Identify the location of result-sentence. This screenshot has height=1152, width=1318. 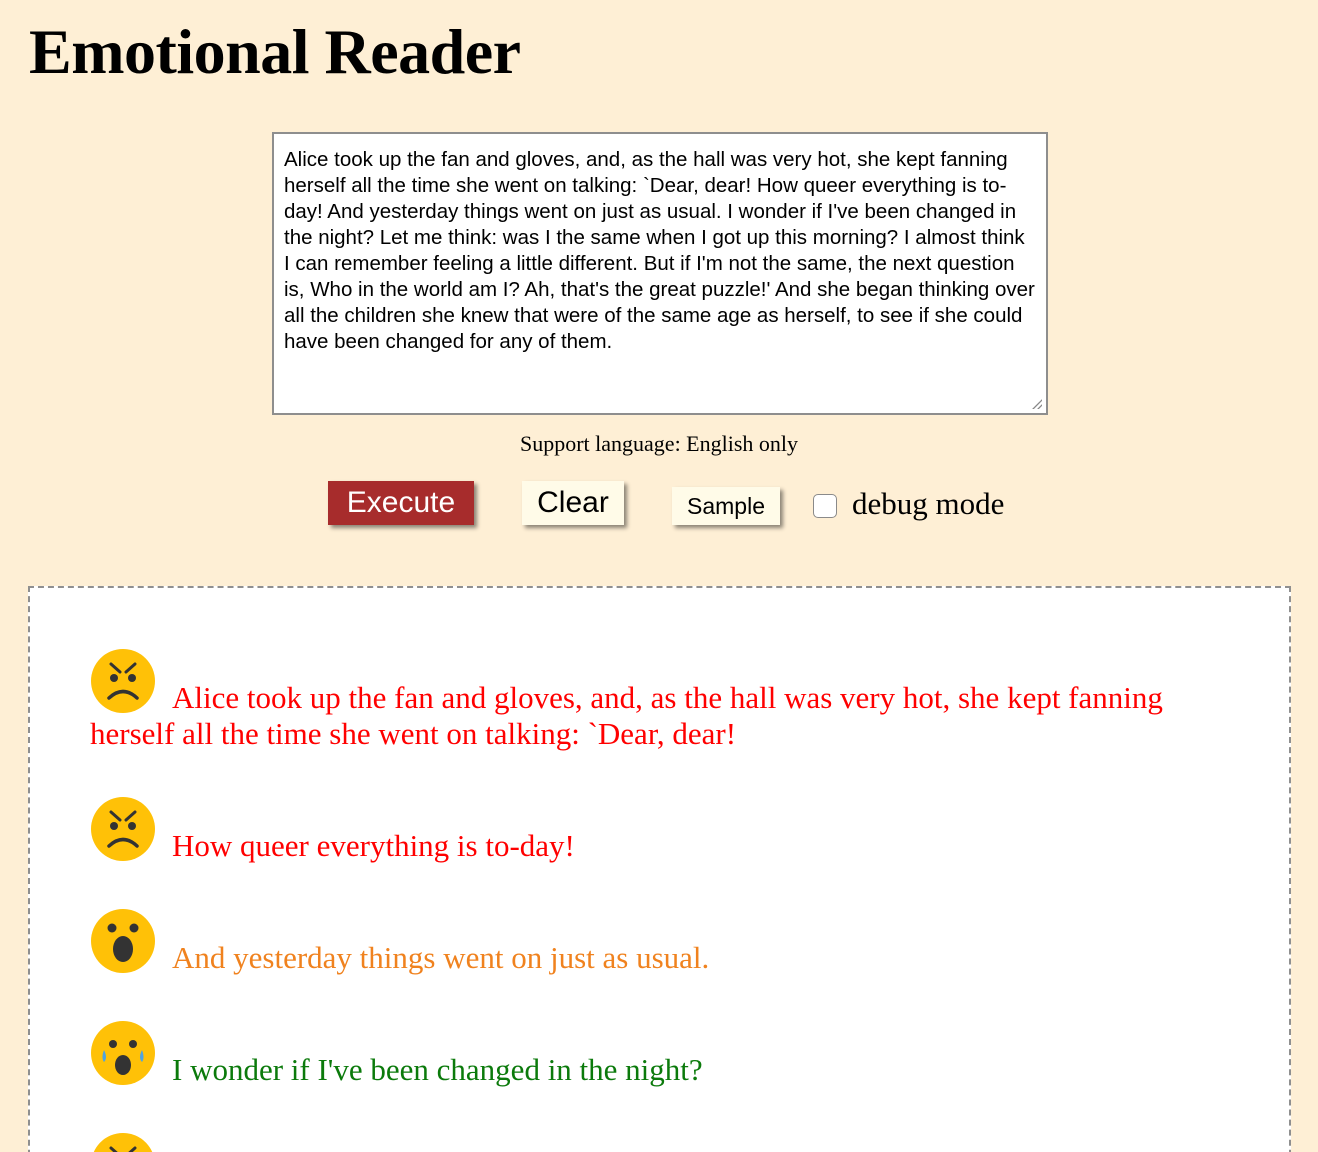
(655, 1142).